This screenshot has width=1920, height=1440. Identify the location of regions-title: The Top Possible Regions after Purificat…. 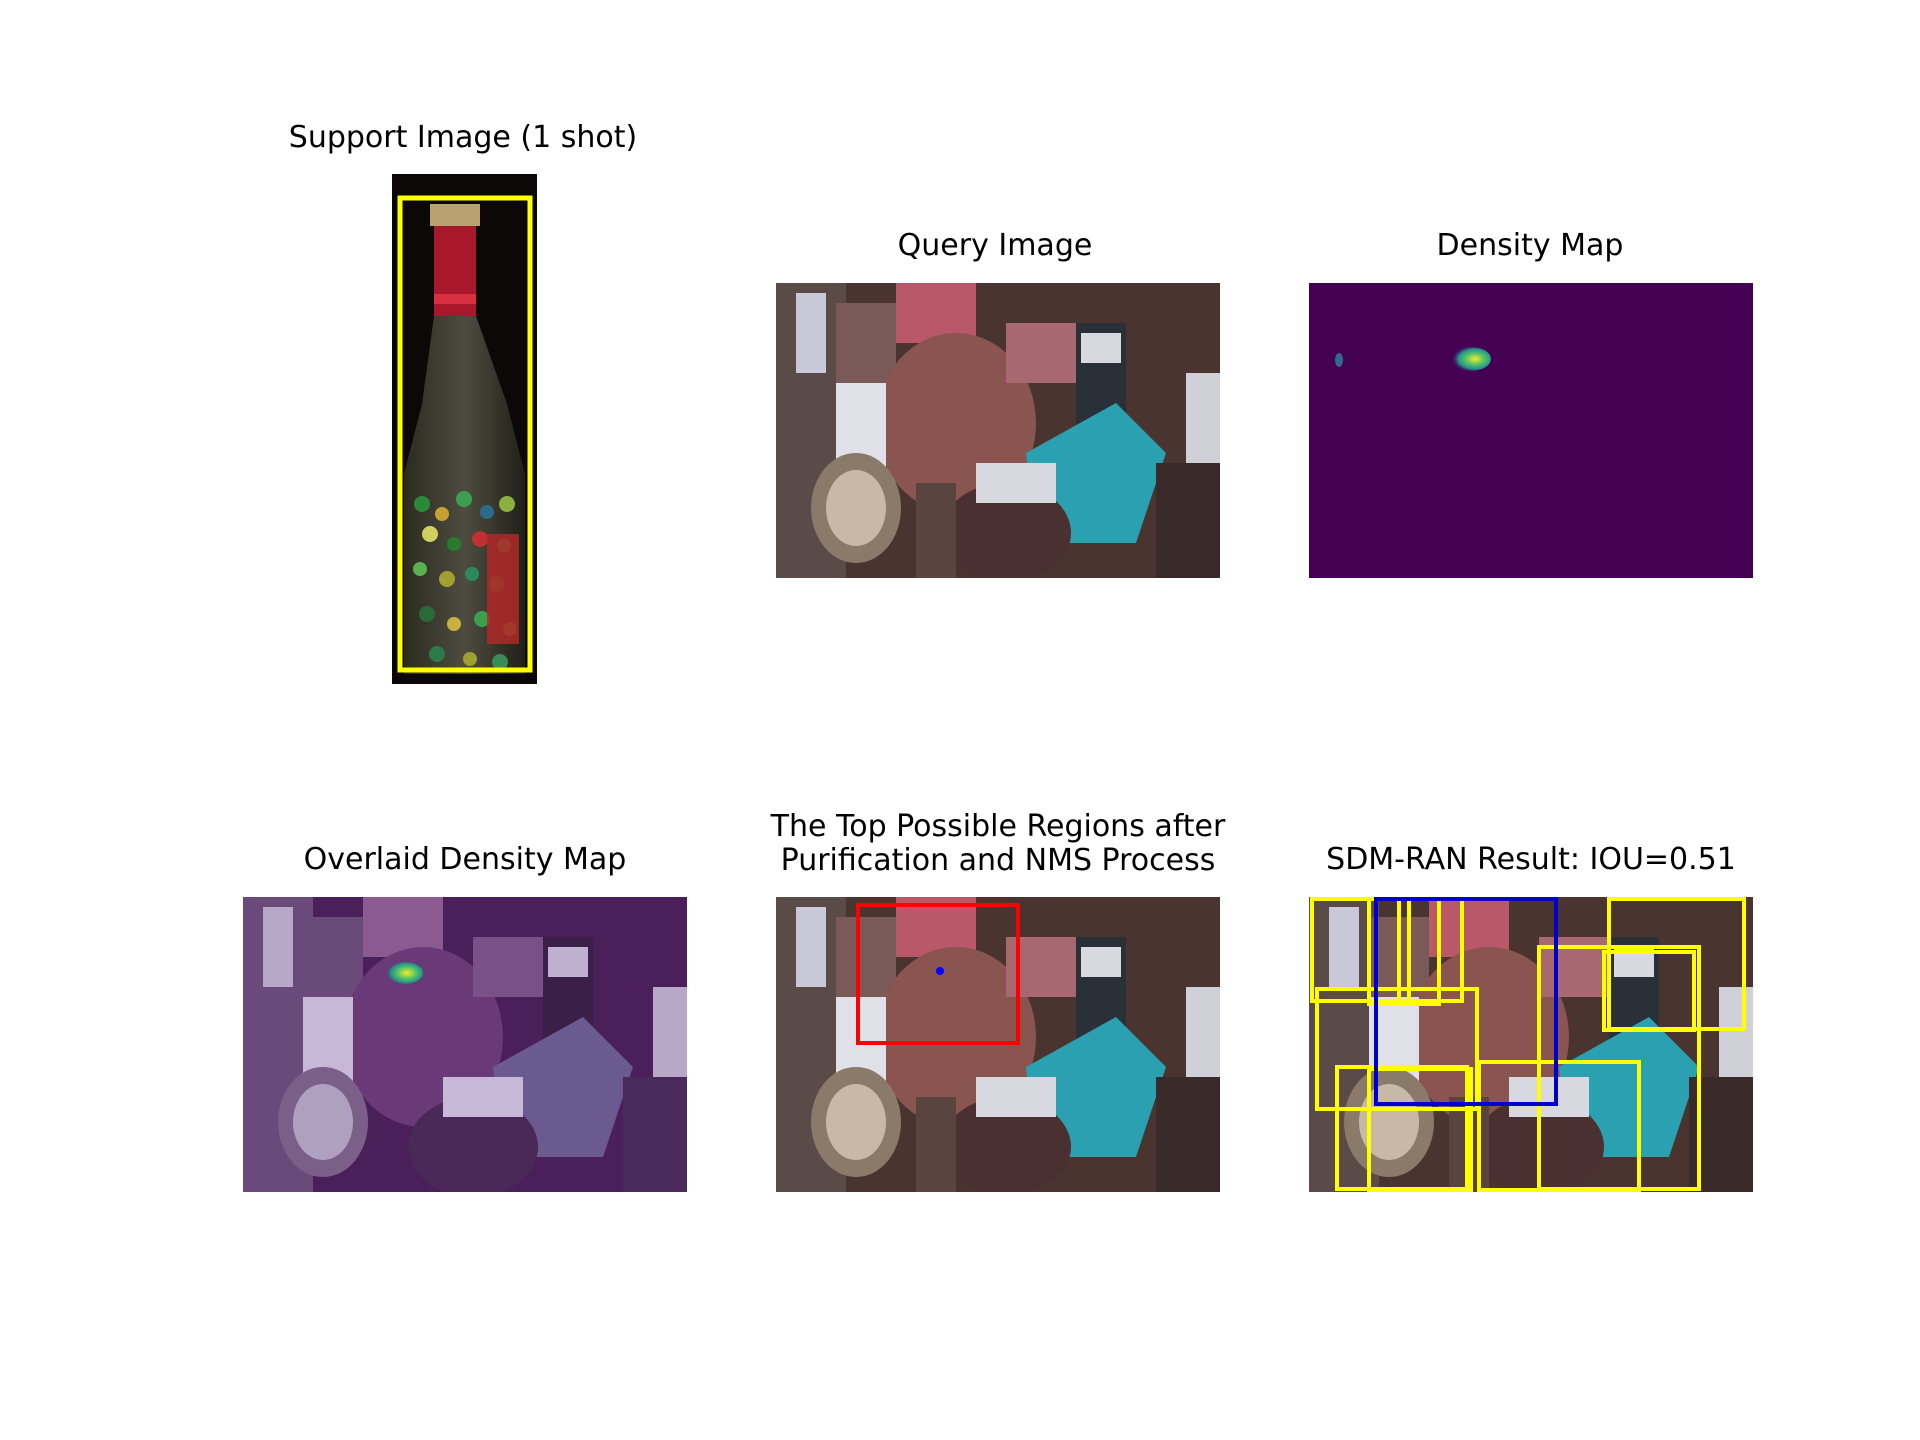
(998, 844).